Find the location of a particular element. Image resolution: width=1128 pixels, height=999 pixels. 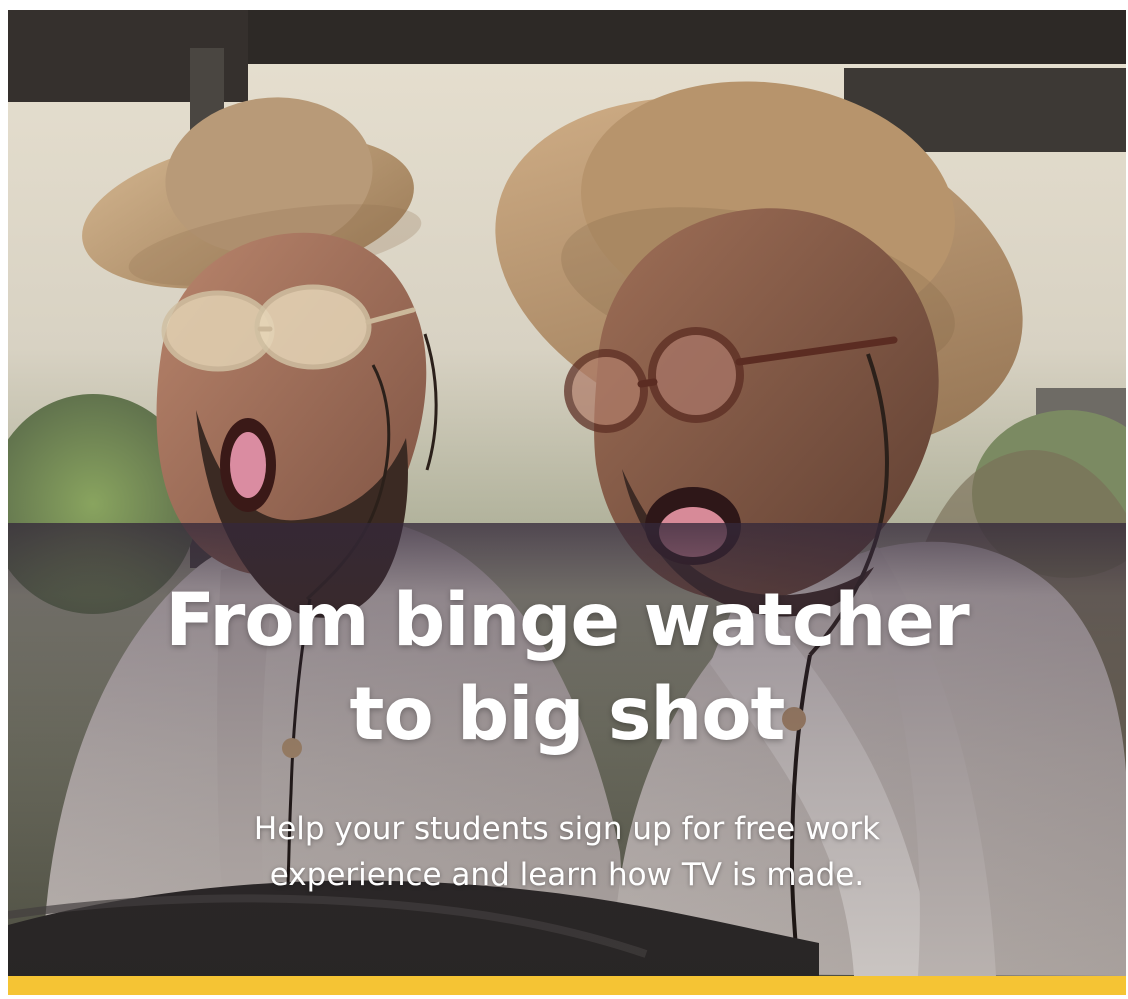

accent-bar is located at coordinates (567, 985).